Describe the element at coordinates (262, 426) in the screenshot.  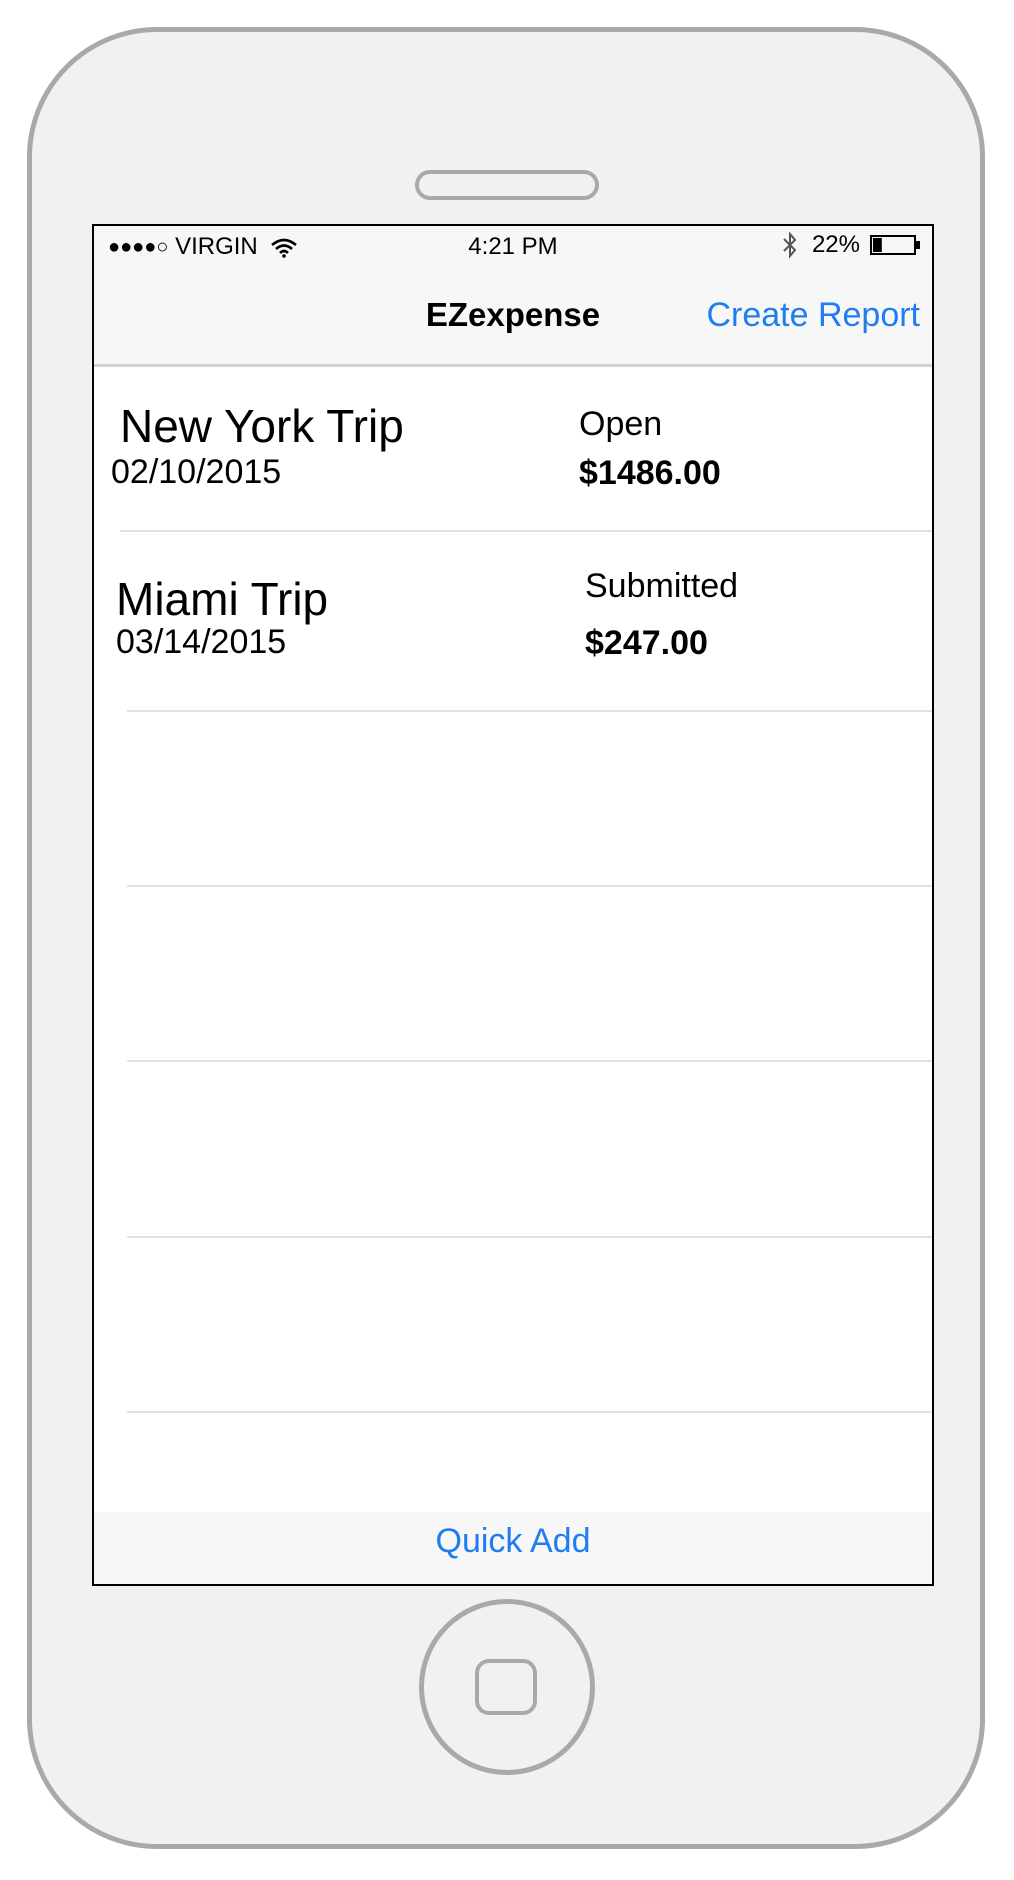
I see `report-name: New York Trip` at that location.